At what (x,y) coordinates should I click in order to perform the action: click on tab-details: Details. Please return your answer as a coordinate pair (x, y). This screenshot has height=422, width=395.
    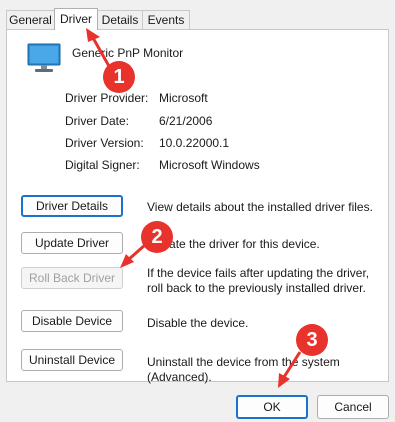
    Looking at the image, I should click on (120, 19).